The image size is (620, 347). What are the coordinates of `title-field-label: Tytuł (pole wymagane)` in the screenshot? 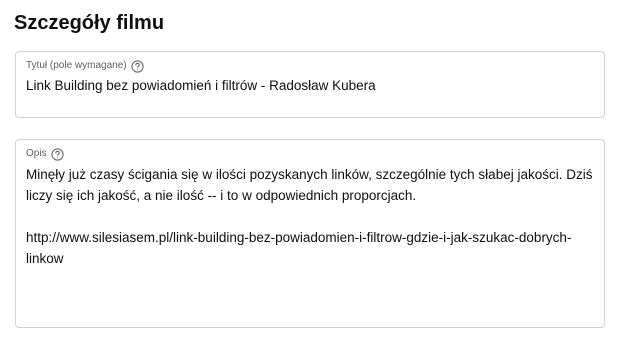 It's located at (76, 65).